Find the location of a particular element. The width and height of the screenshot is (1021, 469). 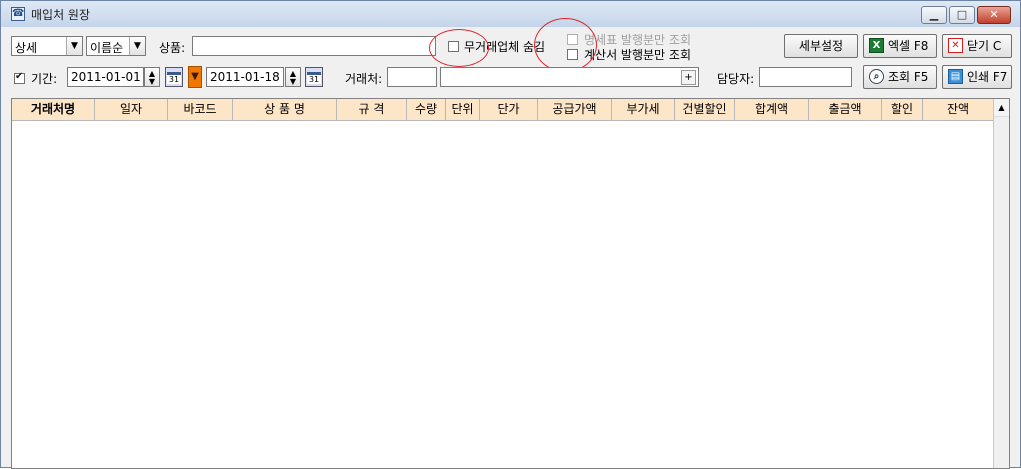

close-window-button: ✕ is located at coordinates (994, 15).